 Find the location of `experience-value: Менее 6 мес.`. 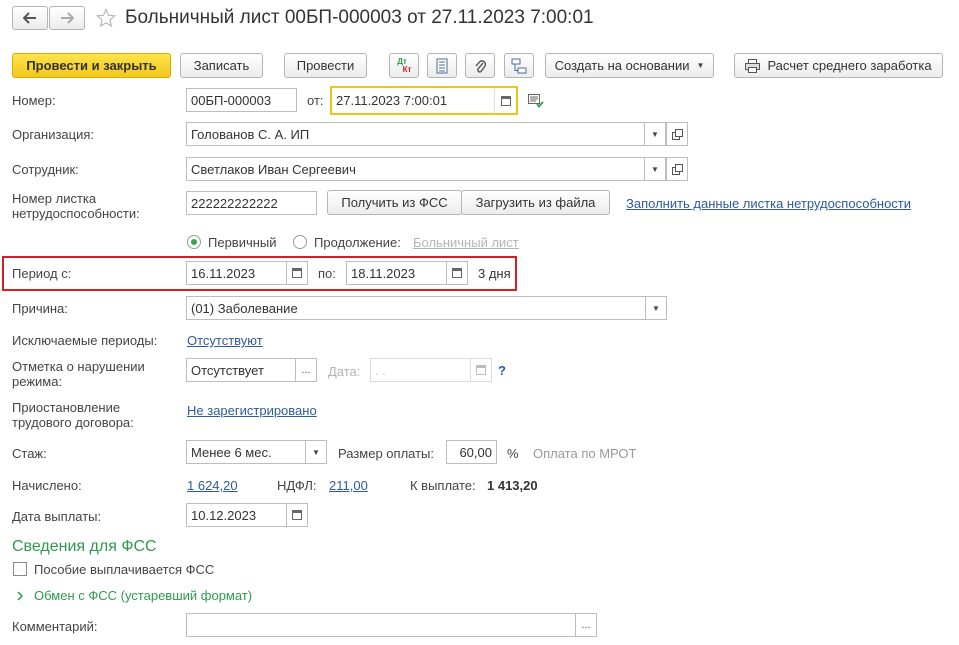

experience-value: Менее 6 мес. is located at coordinates (231, 452).